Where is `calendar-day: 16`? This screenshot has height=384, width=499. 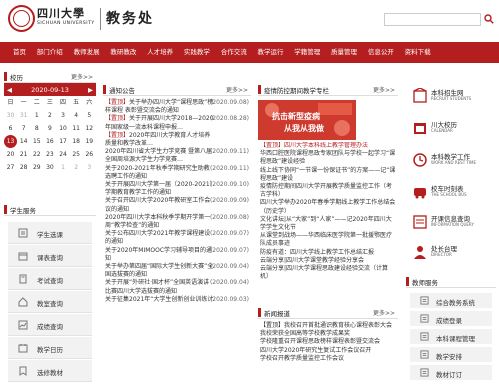 calendar-day: 16 is located at coordinates (49, 141).